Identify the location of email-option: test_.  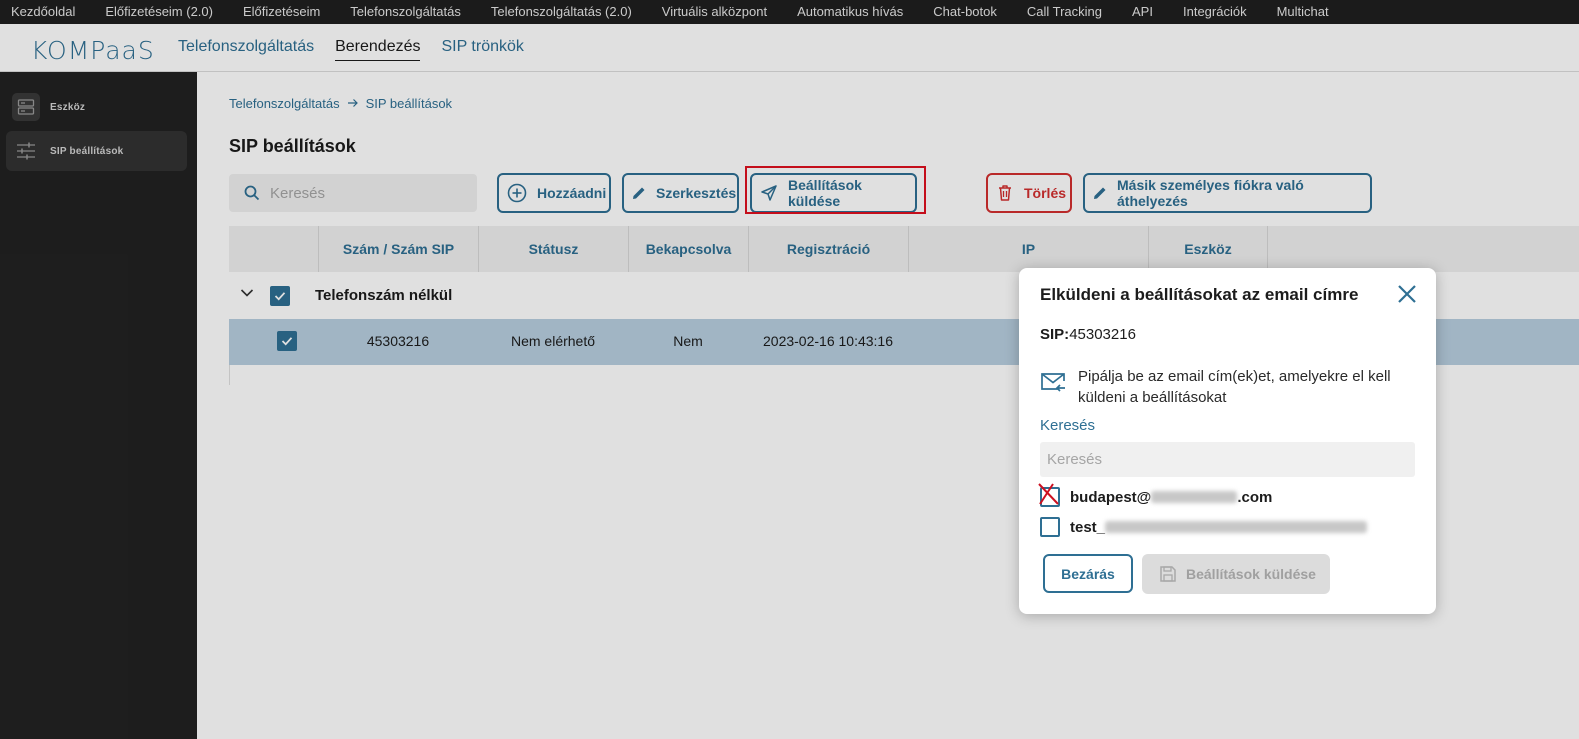
(1204, 527).